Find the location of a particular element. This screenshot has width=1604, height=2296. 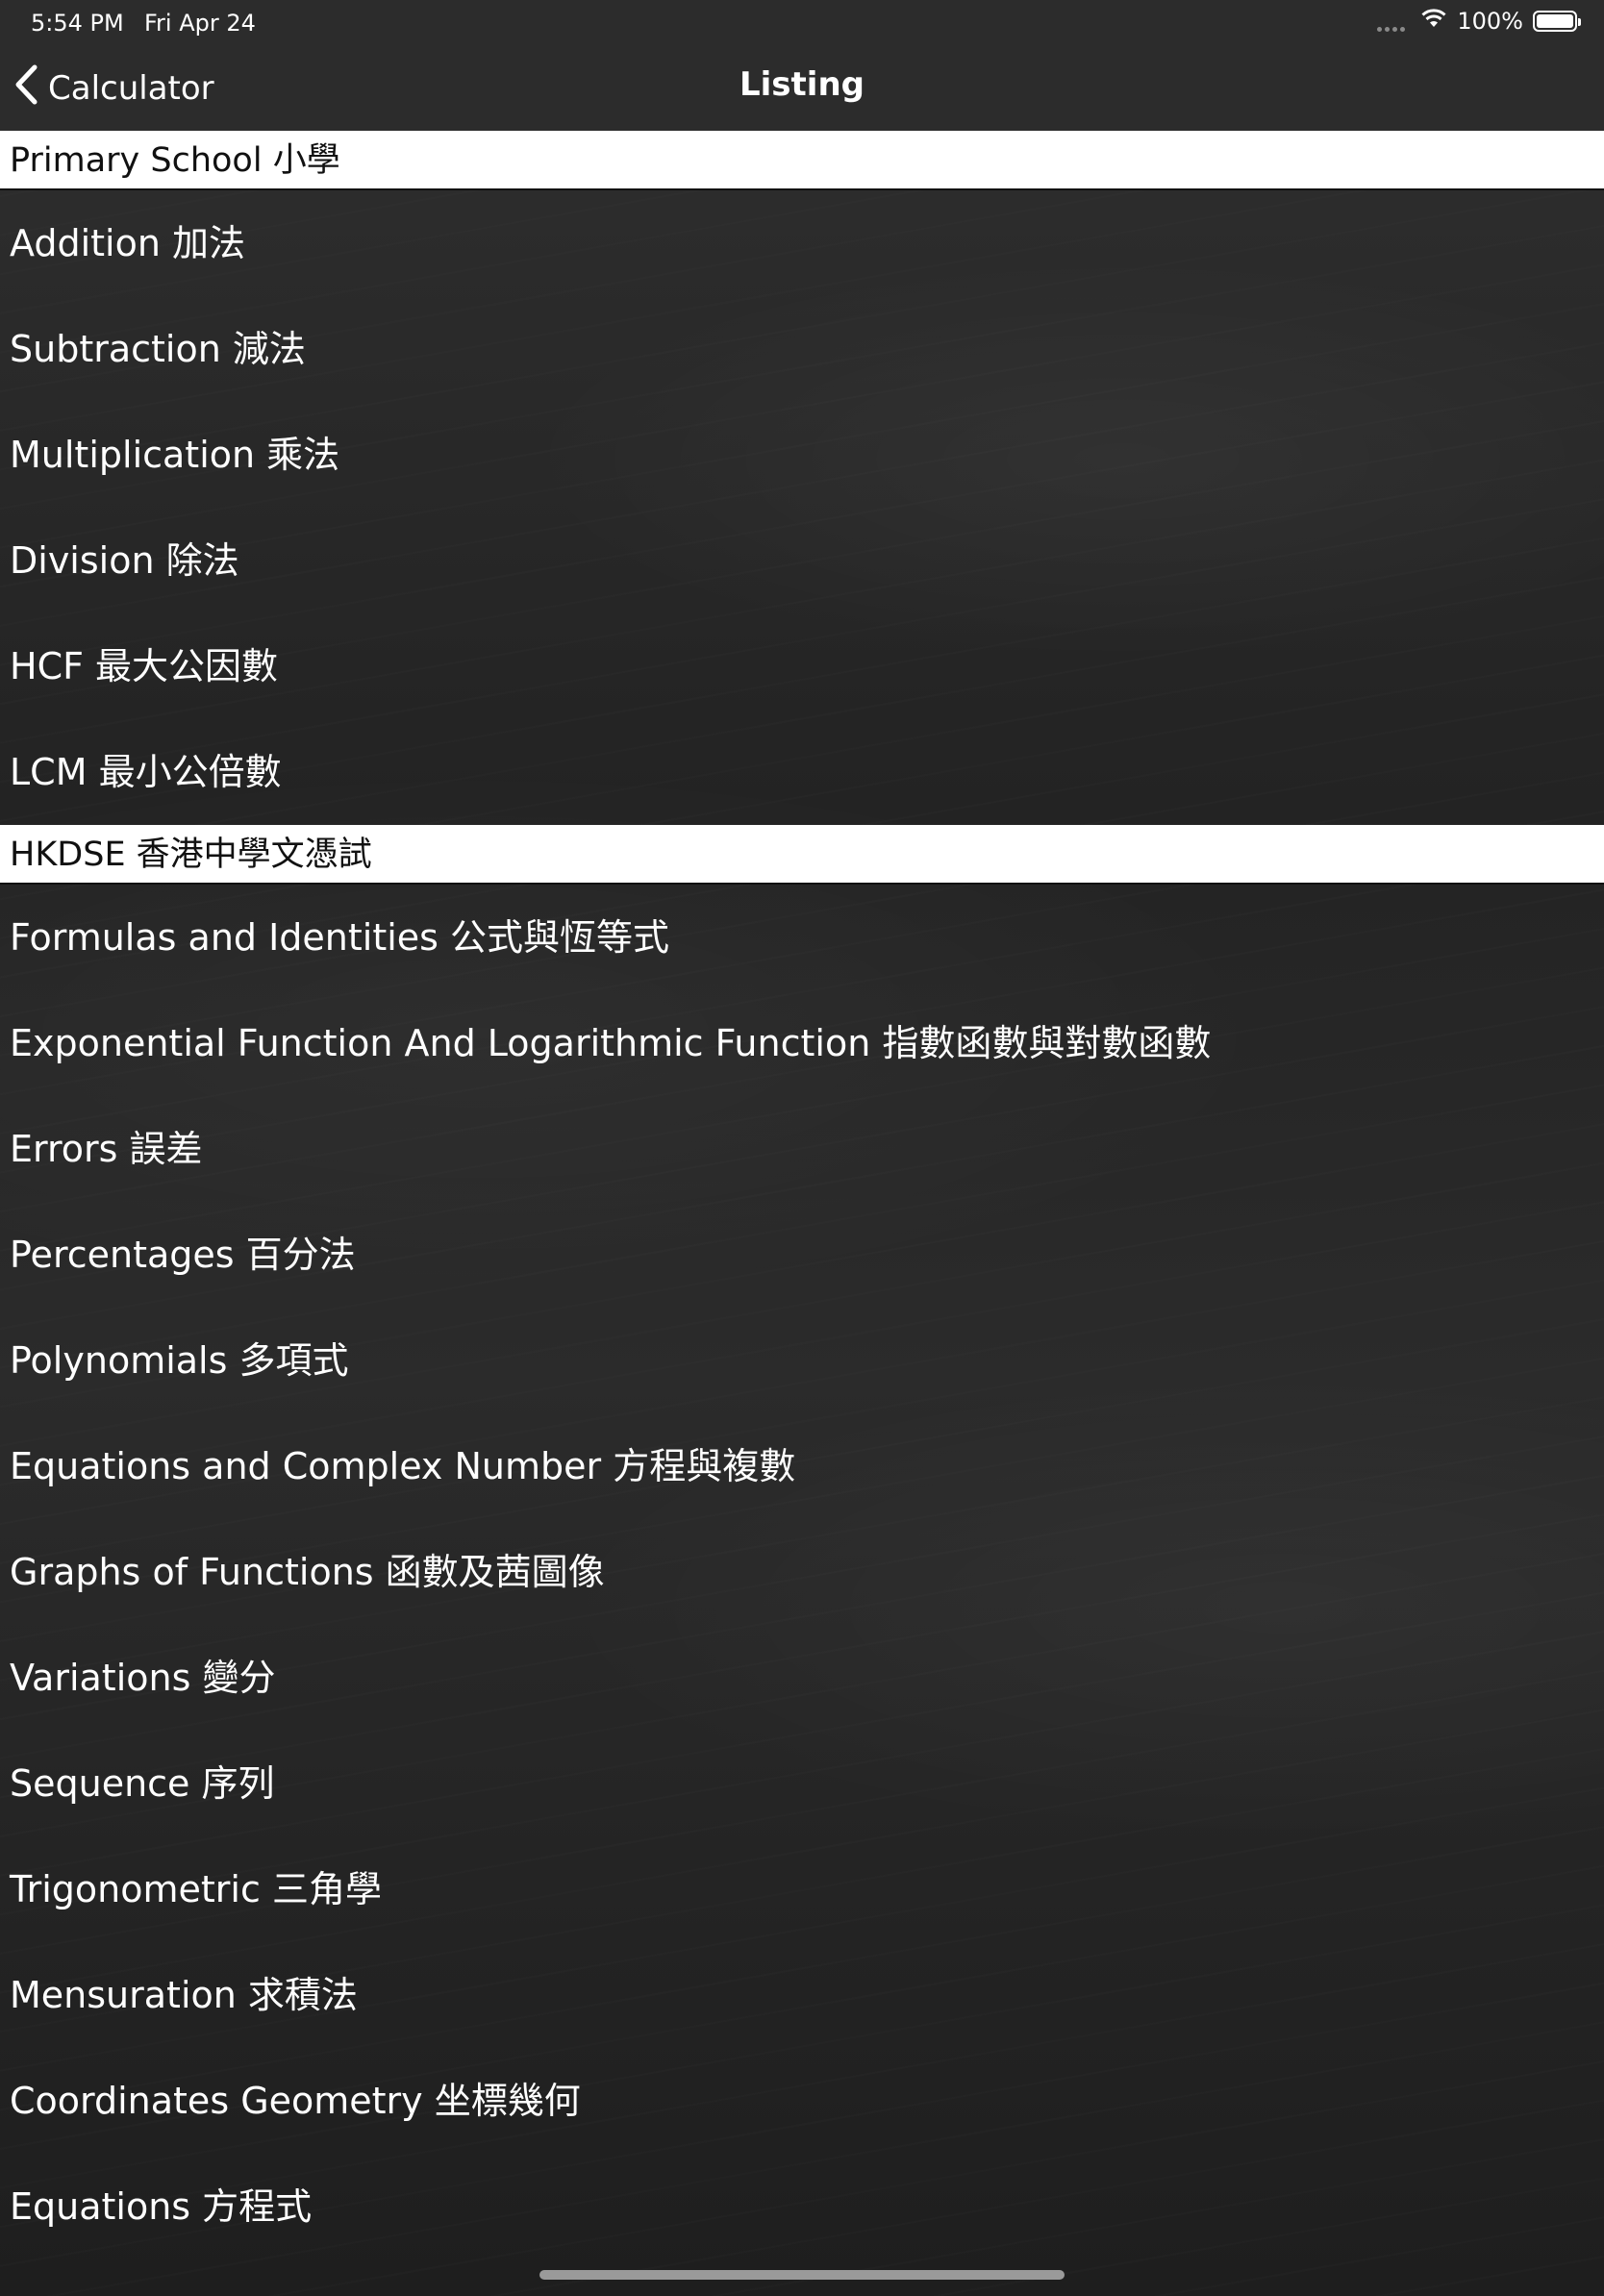

list-item: Multiplication 乘法 is located at coordinates (802, 455).